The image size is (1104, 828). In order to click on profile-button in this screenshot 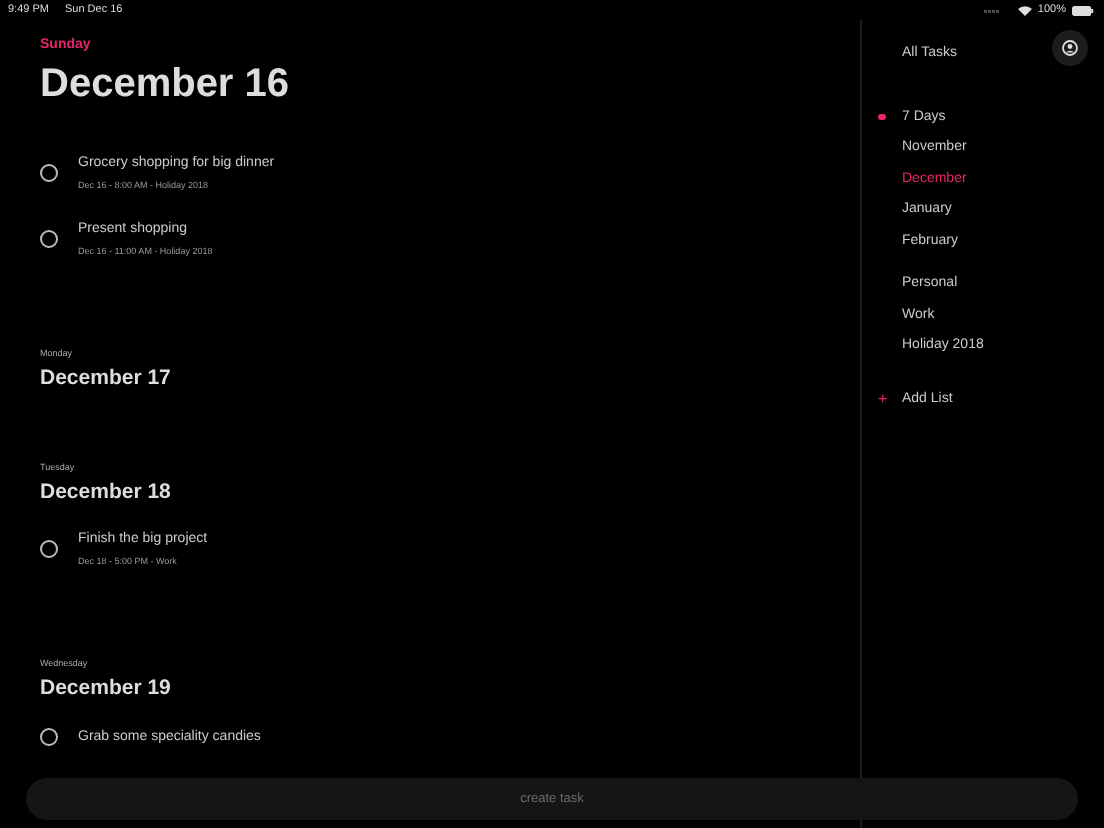, I will do `click(1070, 48)`.